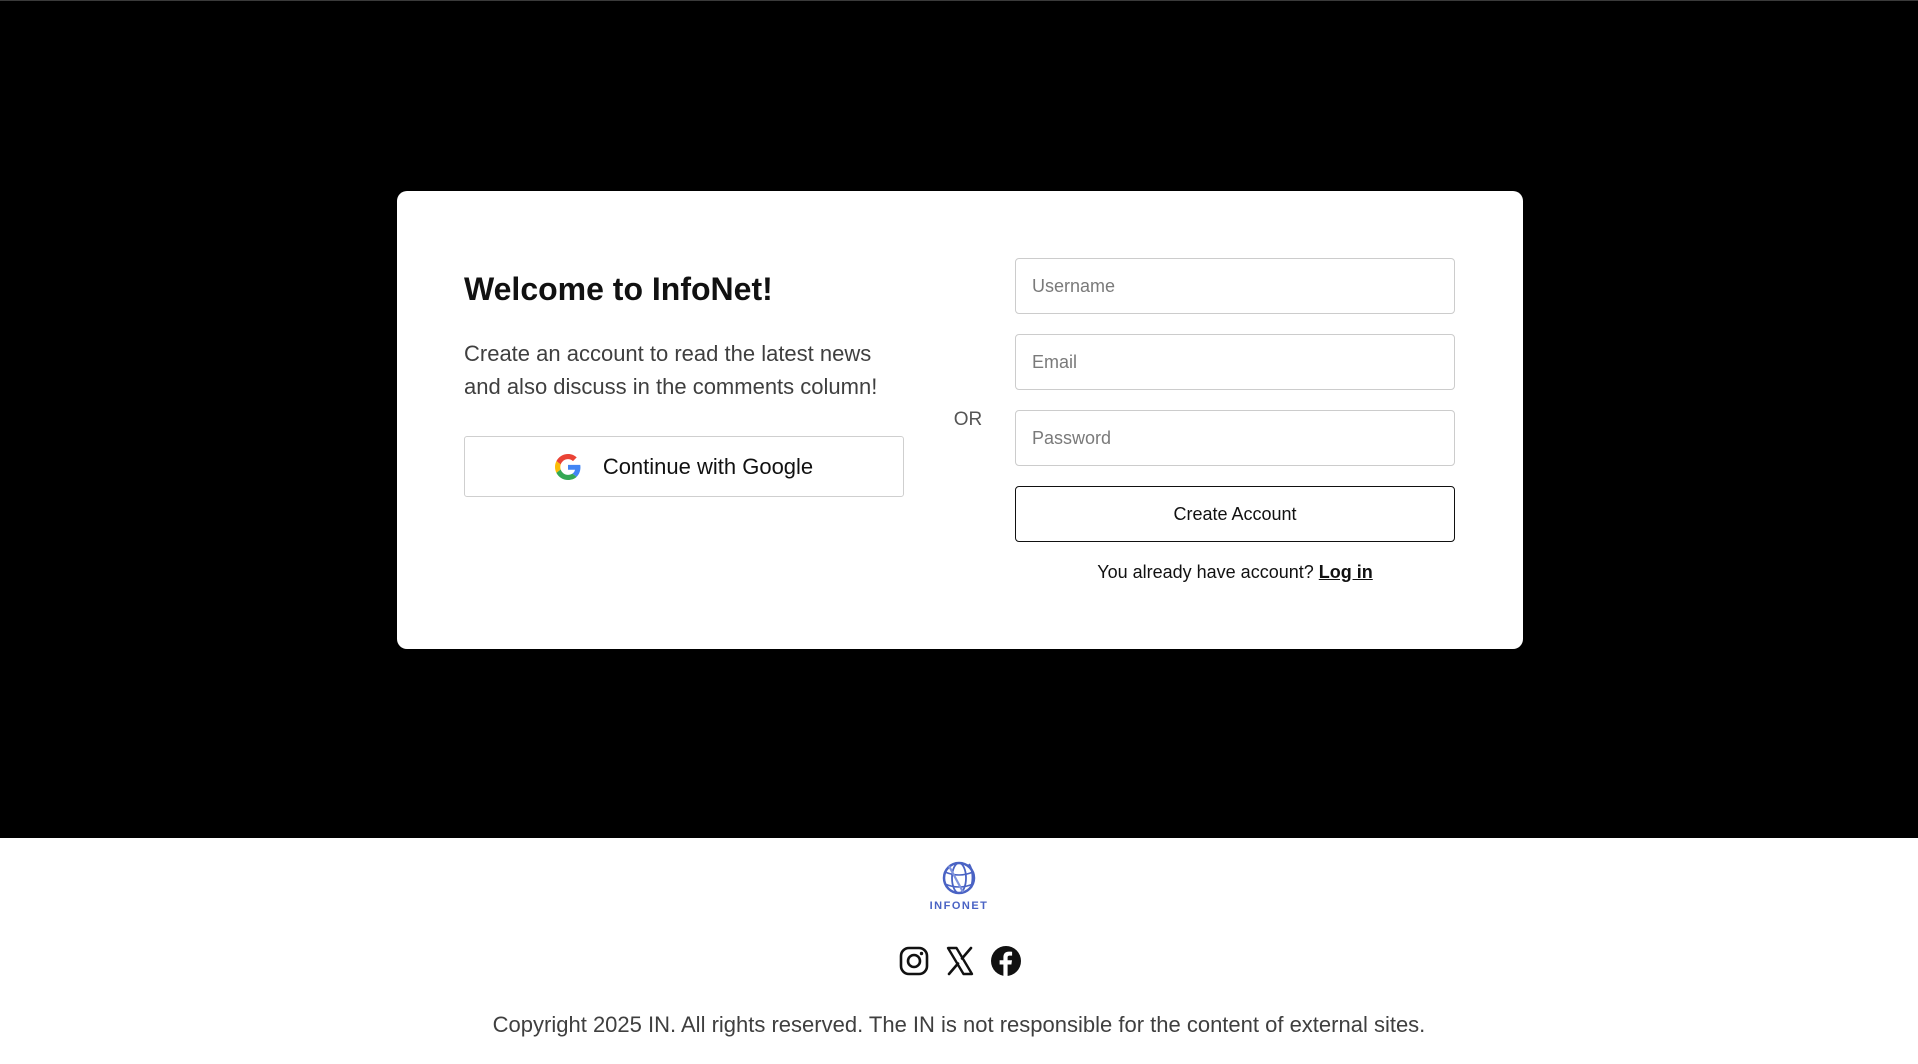  What do you see at coordinates (1235, 286) in the screenshot?
I see `username-input` at bounding box center [1235, 286].